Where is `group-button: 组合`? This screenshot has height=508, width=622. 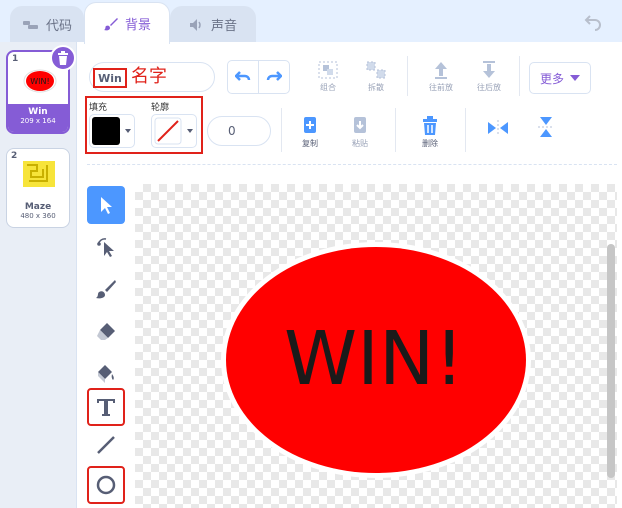
group-button: 组合 is located at coordinates (328, 76).